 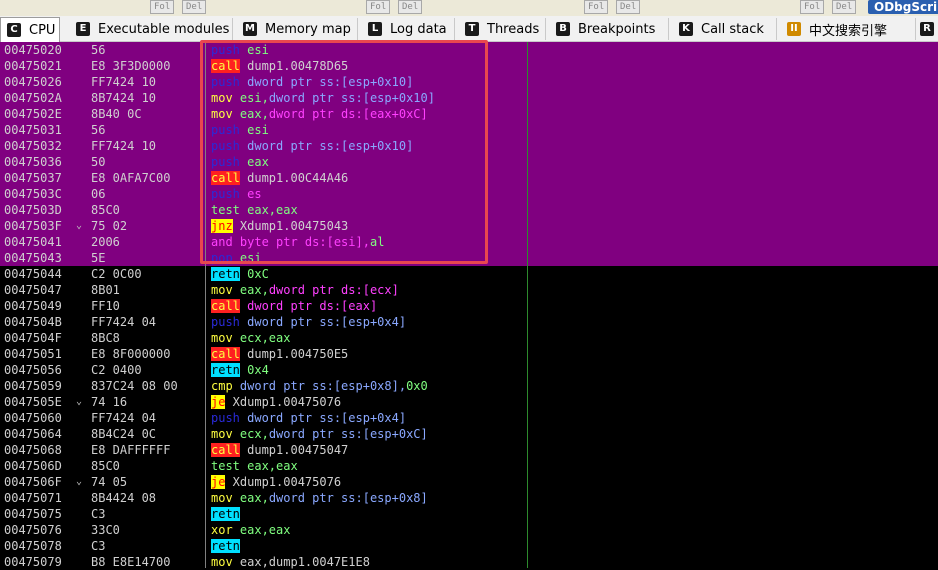 What do you see at coordinates (151, 29) in the screenshot?
I see `tab-executable-modules: E Executable modules` at bounding box center [151, 29].